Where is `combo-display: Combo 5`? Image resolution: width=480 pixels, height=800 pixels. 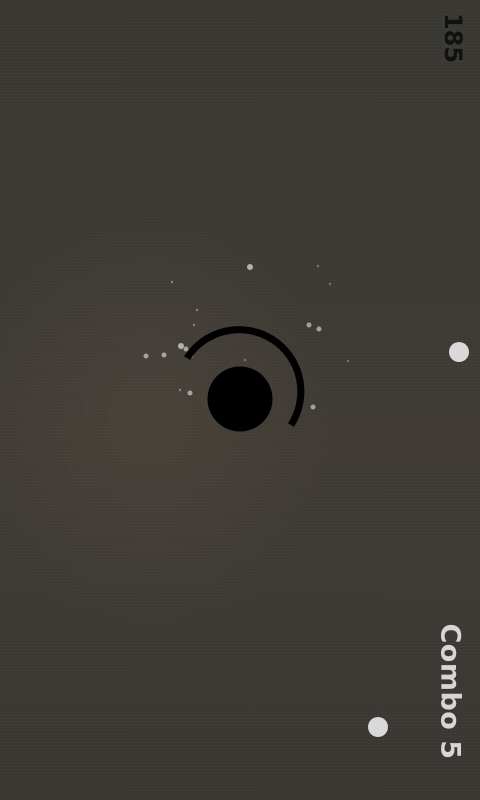
combo-display: Combo 5 is located at coordinates (450, 691).